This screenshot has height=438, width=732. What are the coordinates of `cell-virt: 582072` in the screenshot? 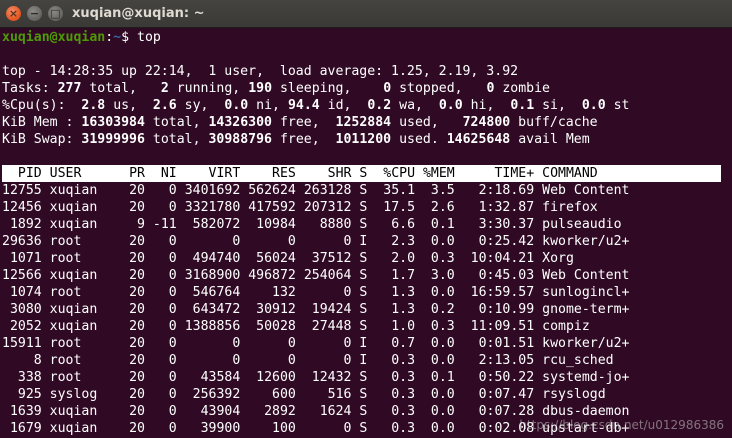 It's located at (212, 224).